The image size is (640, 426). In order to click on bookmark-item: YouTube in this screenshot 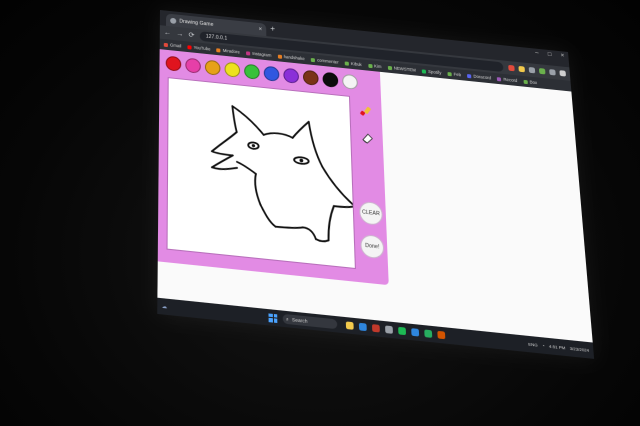, I will do `click(198, 47)`.